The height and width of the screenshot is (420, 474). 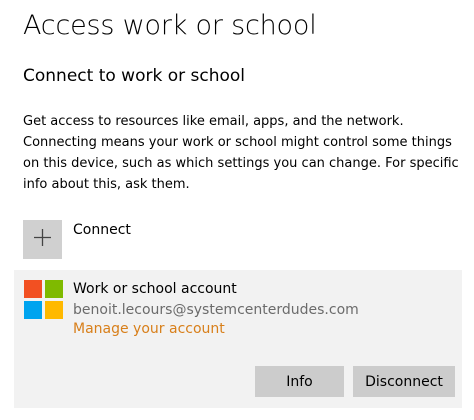 I want to click on logo-green-square, so click(x=54, y=289).